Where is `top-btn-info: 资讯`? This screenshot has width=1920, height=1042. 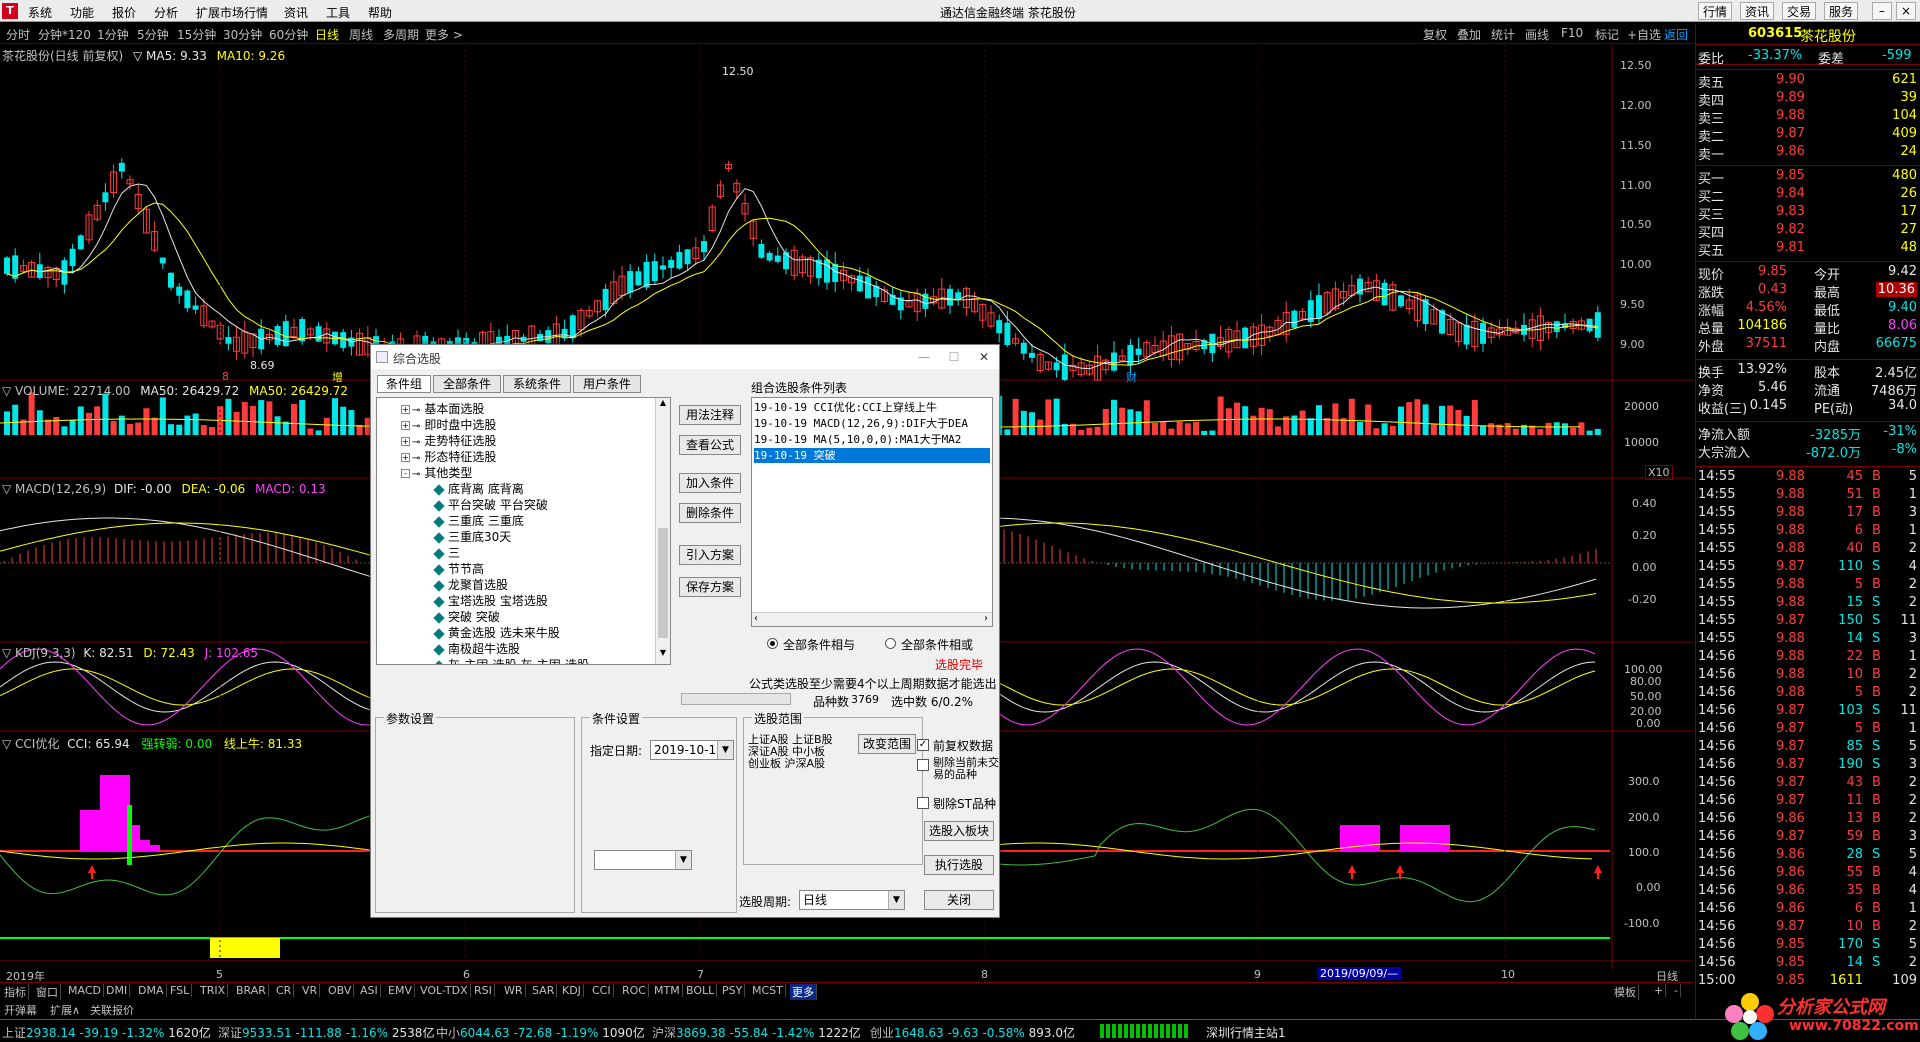
top-btn-info: 资讯 is located at coordinates (1757, 11).